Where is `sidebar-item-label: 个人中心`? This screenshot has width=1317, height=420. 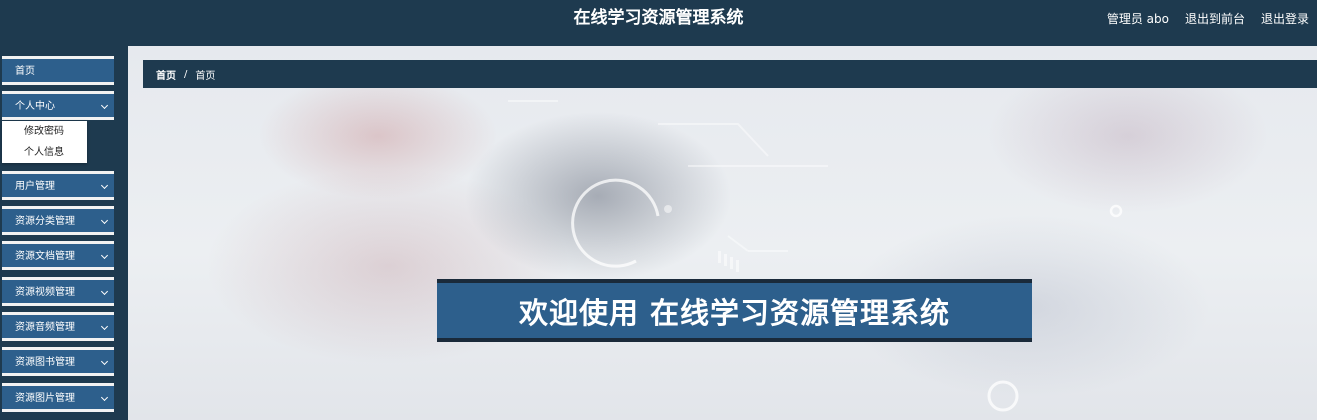
sidebar-item-label: 个人中心 is located at coordinates (35, 106).